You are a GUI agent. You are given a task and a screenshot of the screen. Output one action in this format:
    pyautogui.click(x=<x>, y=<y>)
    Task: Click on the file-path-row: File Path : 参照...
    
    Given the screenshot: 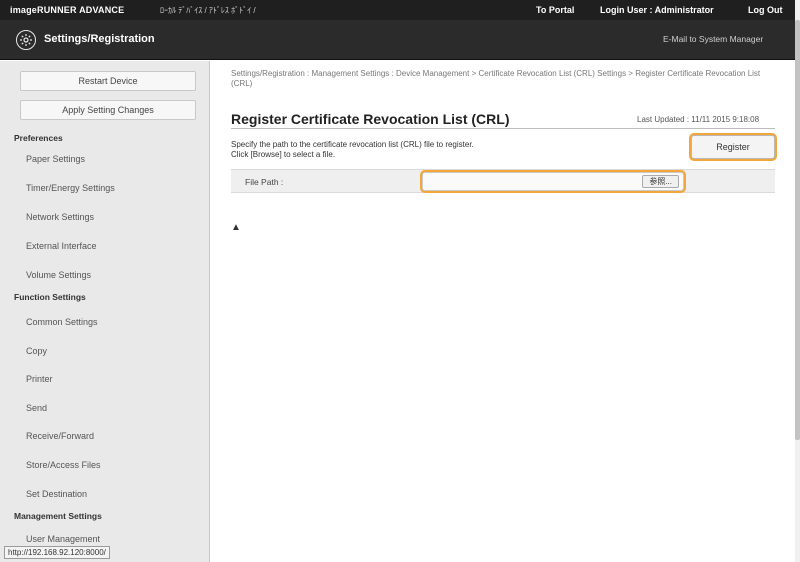 What is the action you would take?
    pyautogui.click(x=503, y=181)
    